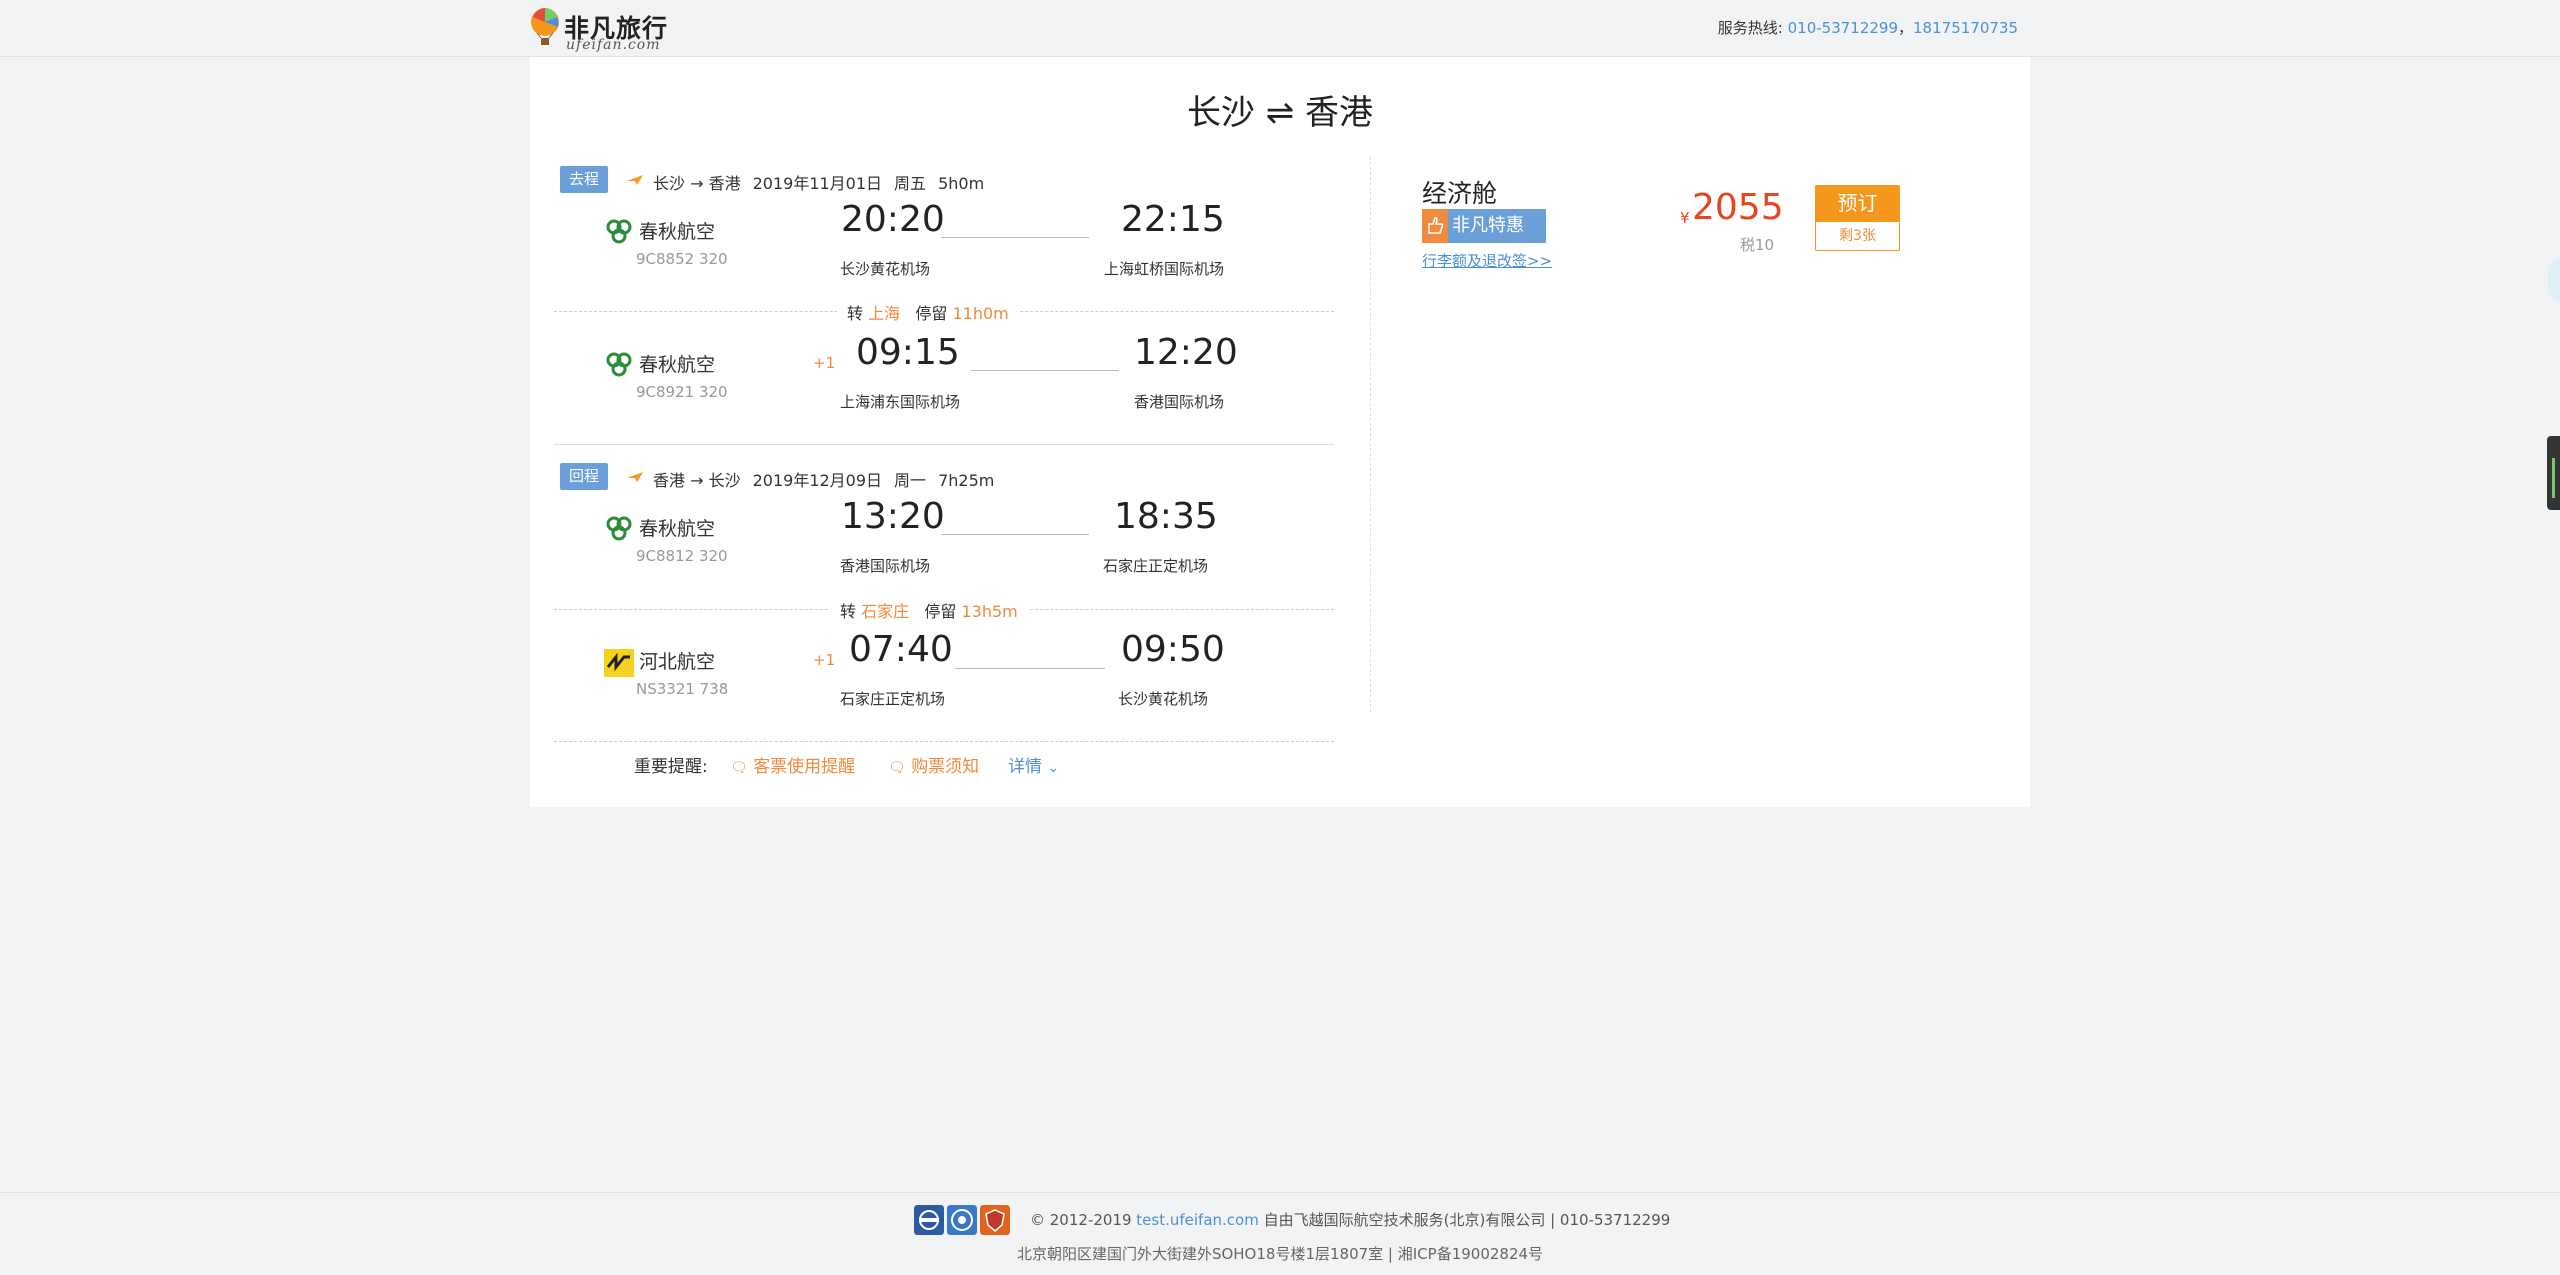 The width and height of the screenshot is (2560, 1275). What do you see at coordinates (944, 444) in the screenshot?
I see `segment-divider` at bounding box center [944, 444].